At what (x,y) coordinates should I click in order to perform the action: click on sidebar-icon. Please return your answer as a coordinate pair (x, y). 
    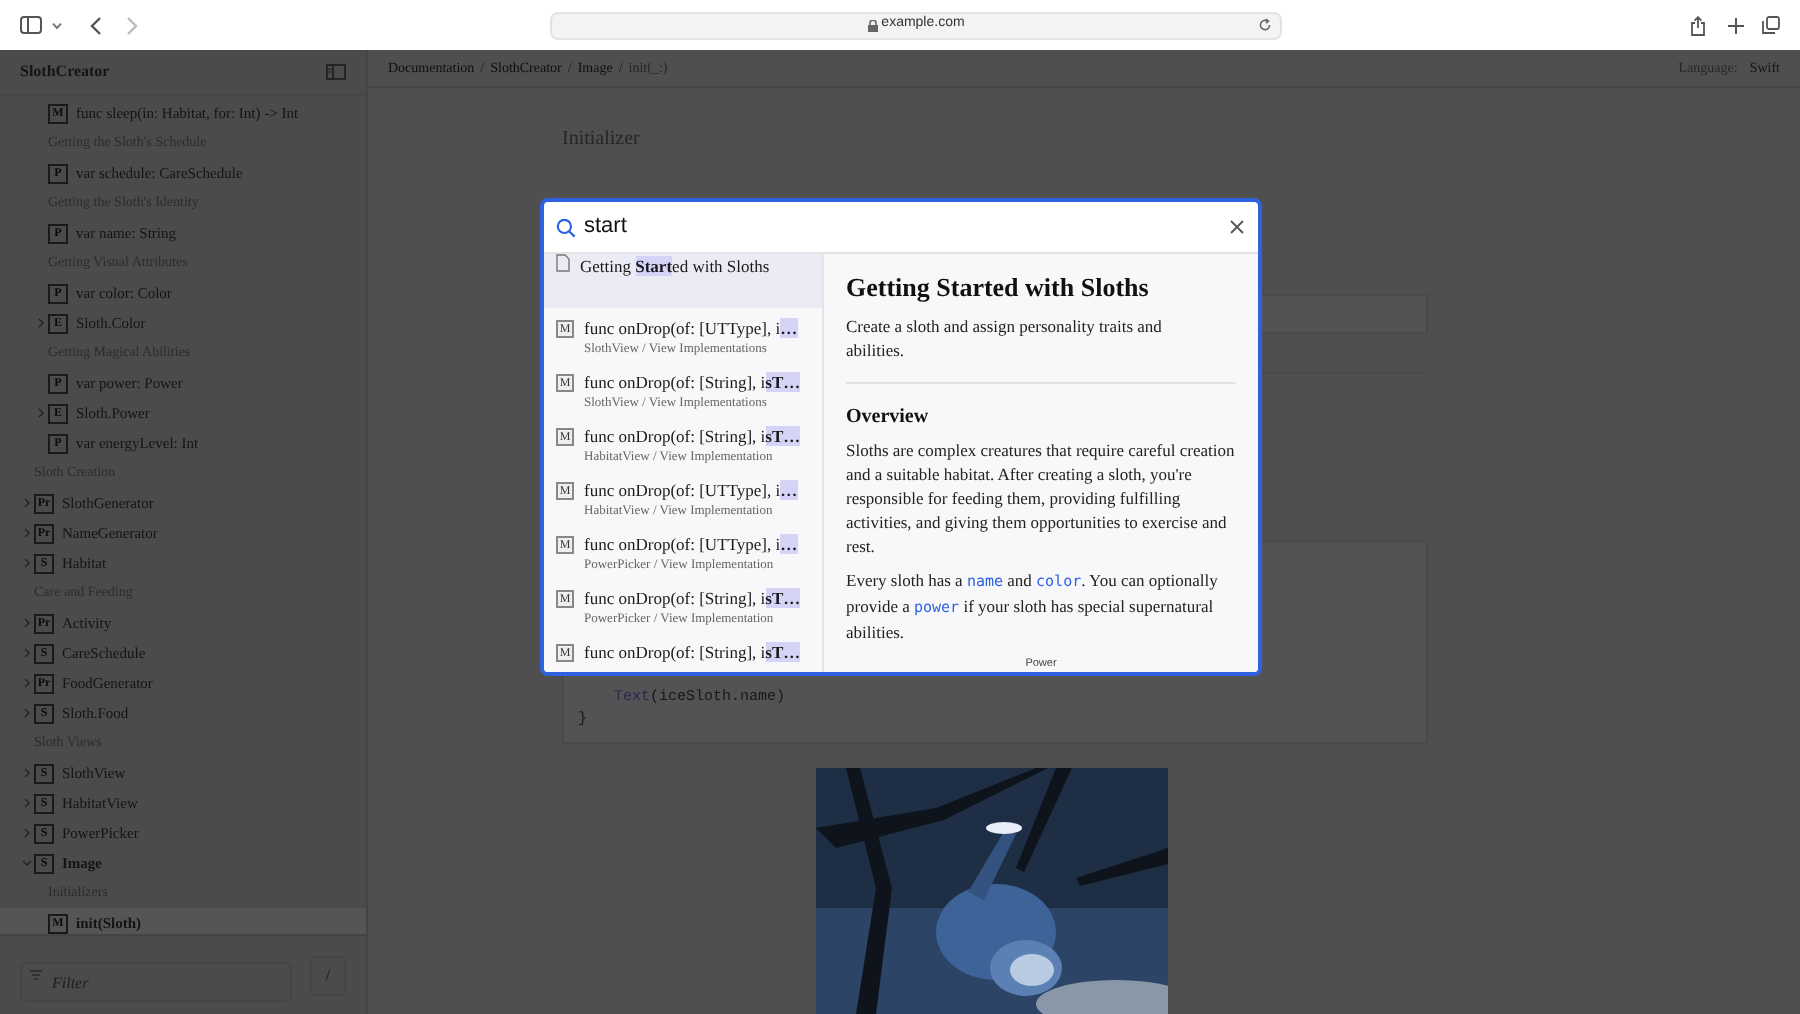
    Looking at the image, I should click on (31, 25).